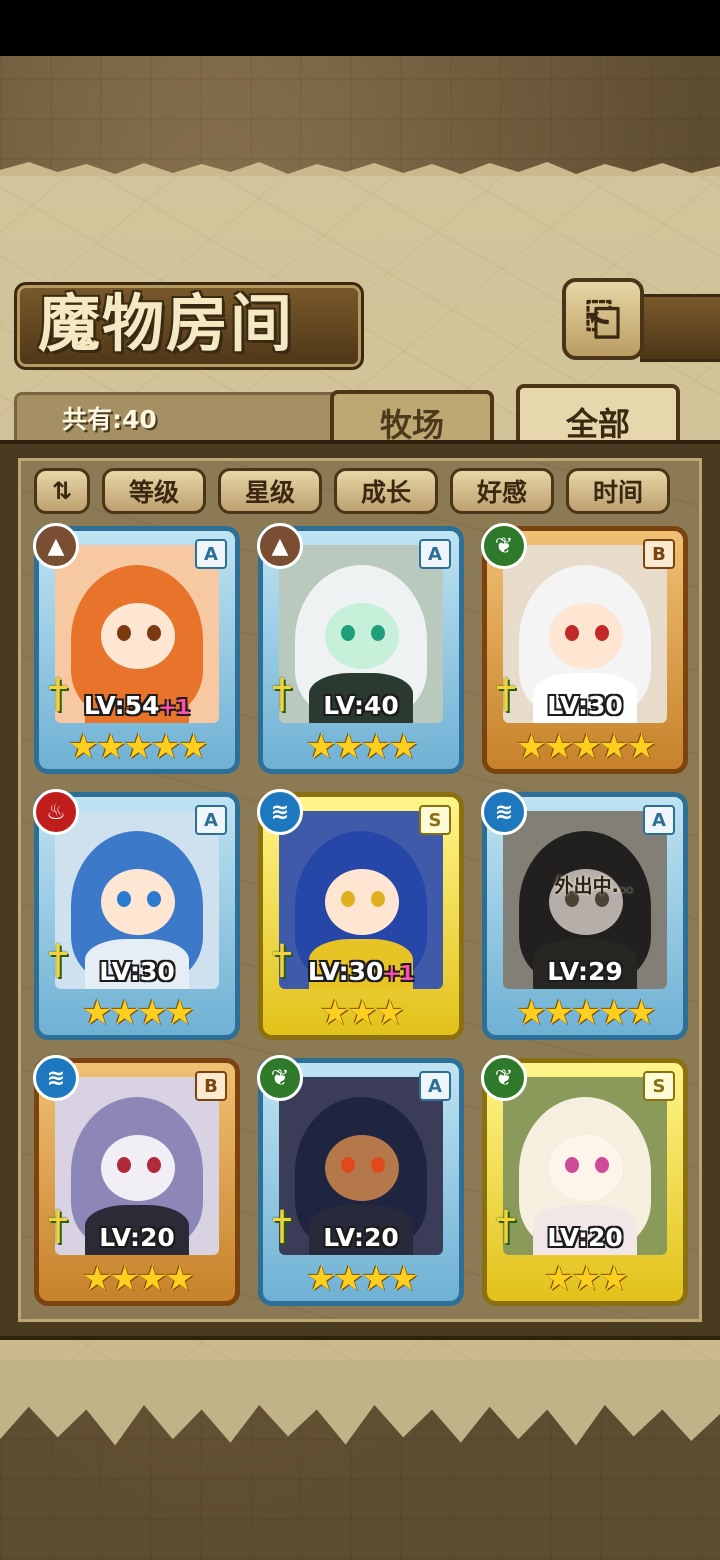  Describe the element at coordinates (136, 1180) in the screenshot. I see `monster-card: ≋ B † LV:20 ★★★★` at that location.